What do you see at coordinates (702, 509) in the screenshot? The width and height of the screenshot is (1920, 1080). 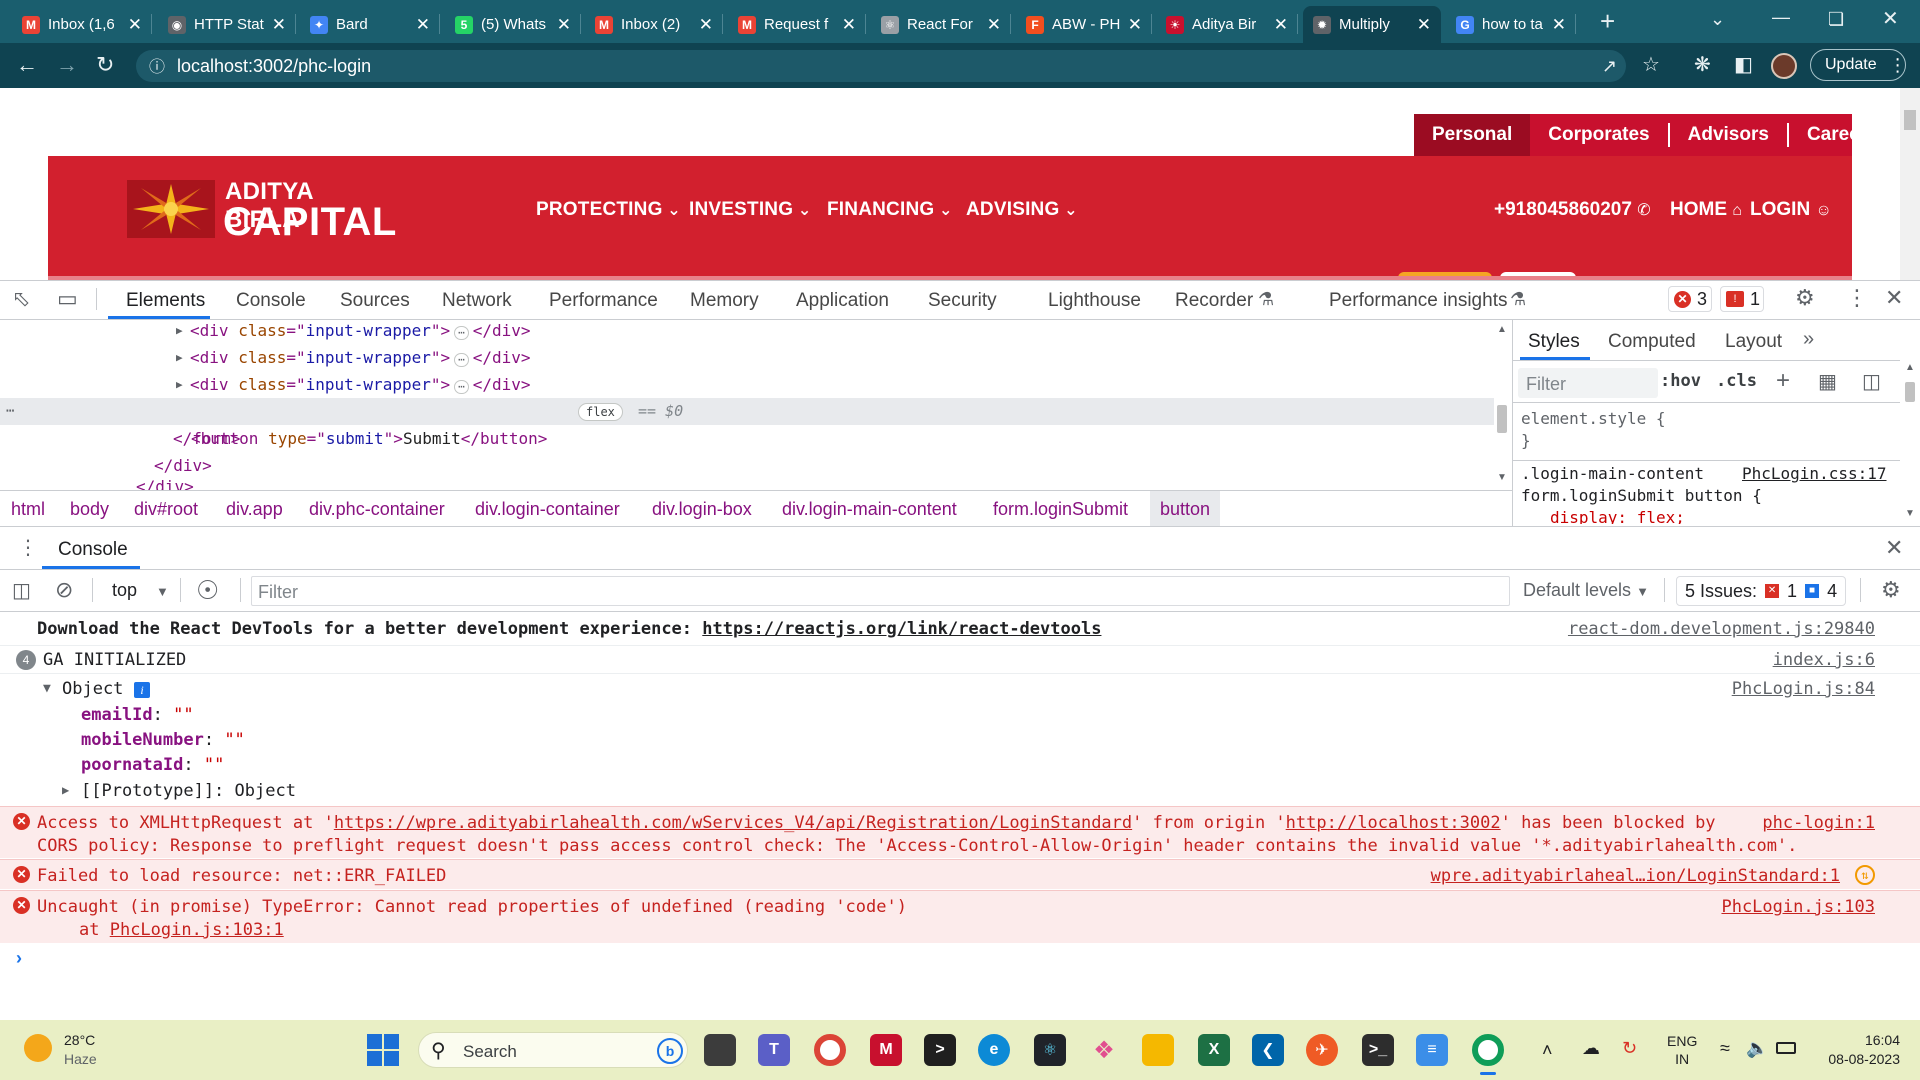 I see `breadcrumb-item: div.login-box` at bounding box center [702, 509].